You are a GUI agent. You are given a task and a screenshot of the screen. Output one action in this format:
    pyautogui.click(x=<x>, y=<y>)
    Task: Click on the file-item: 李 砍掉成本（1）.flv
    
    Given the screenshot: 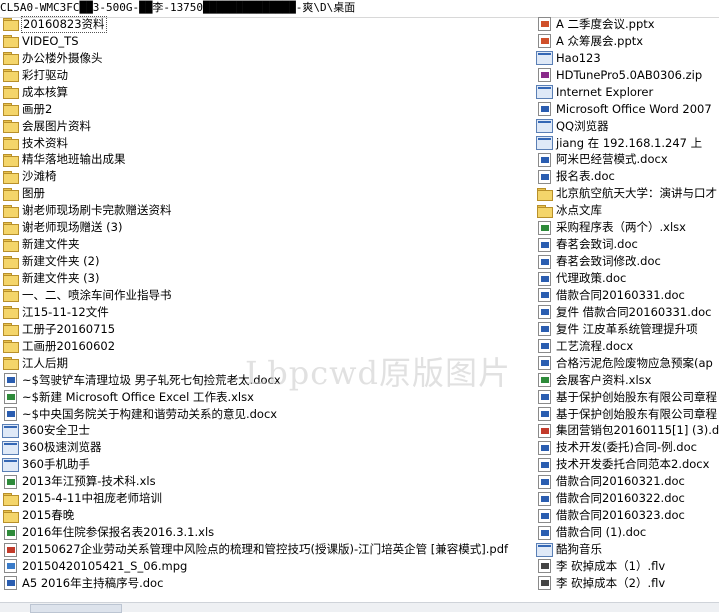 What is the action you would take?
    pyautogui.click(x=627, y=566)
    